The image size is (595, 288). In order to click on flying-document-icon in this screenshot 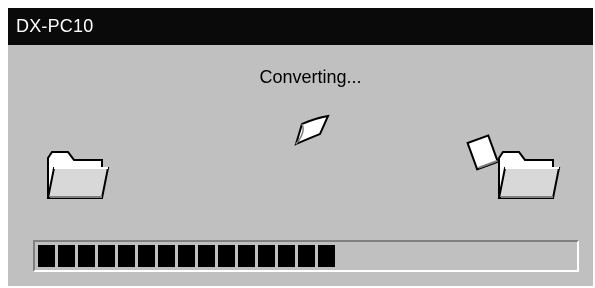, I will do `click(312, 133)`.